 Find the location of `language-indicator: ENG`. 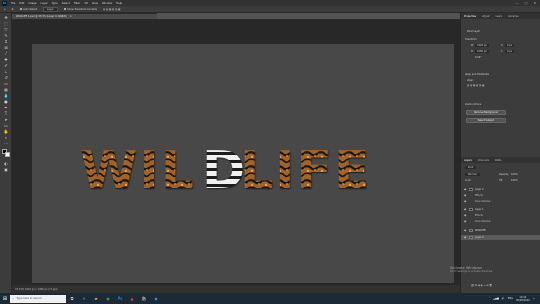

language-indicator: ENG is located at coordinates (510, 298).